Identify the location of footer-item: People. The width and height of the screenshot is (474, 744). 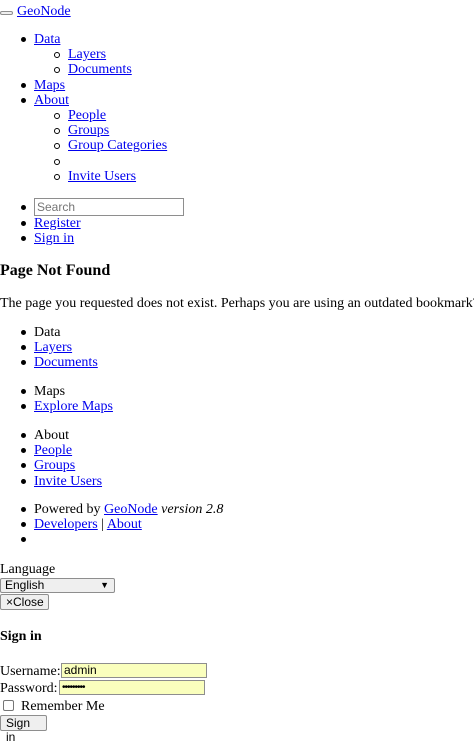
(61, 450).